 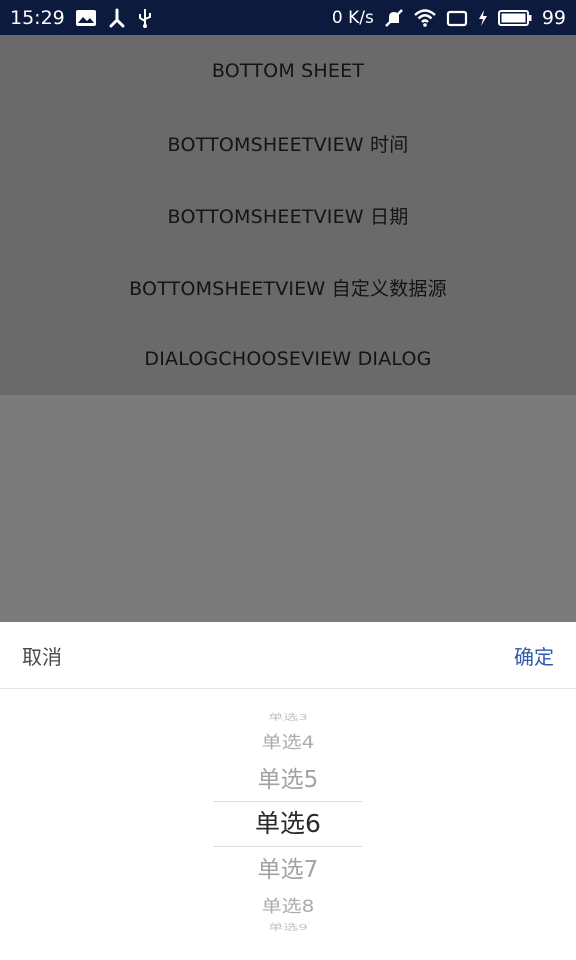 I want to click on sheet-header: 取消 确定, so click(x=288, y=655).